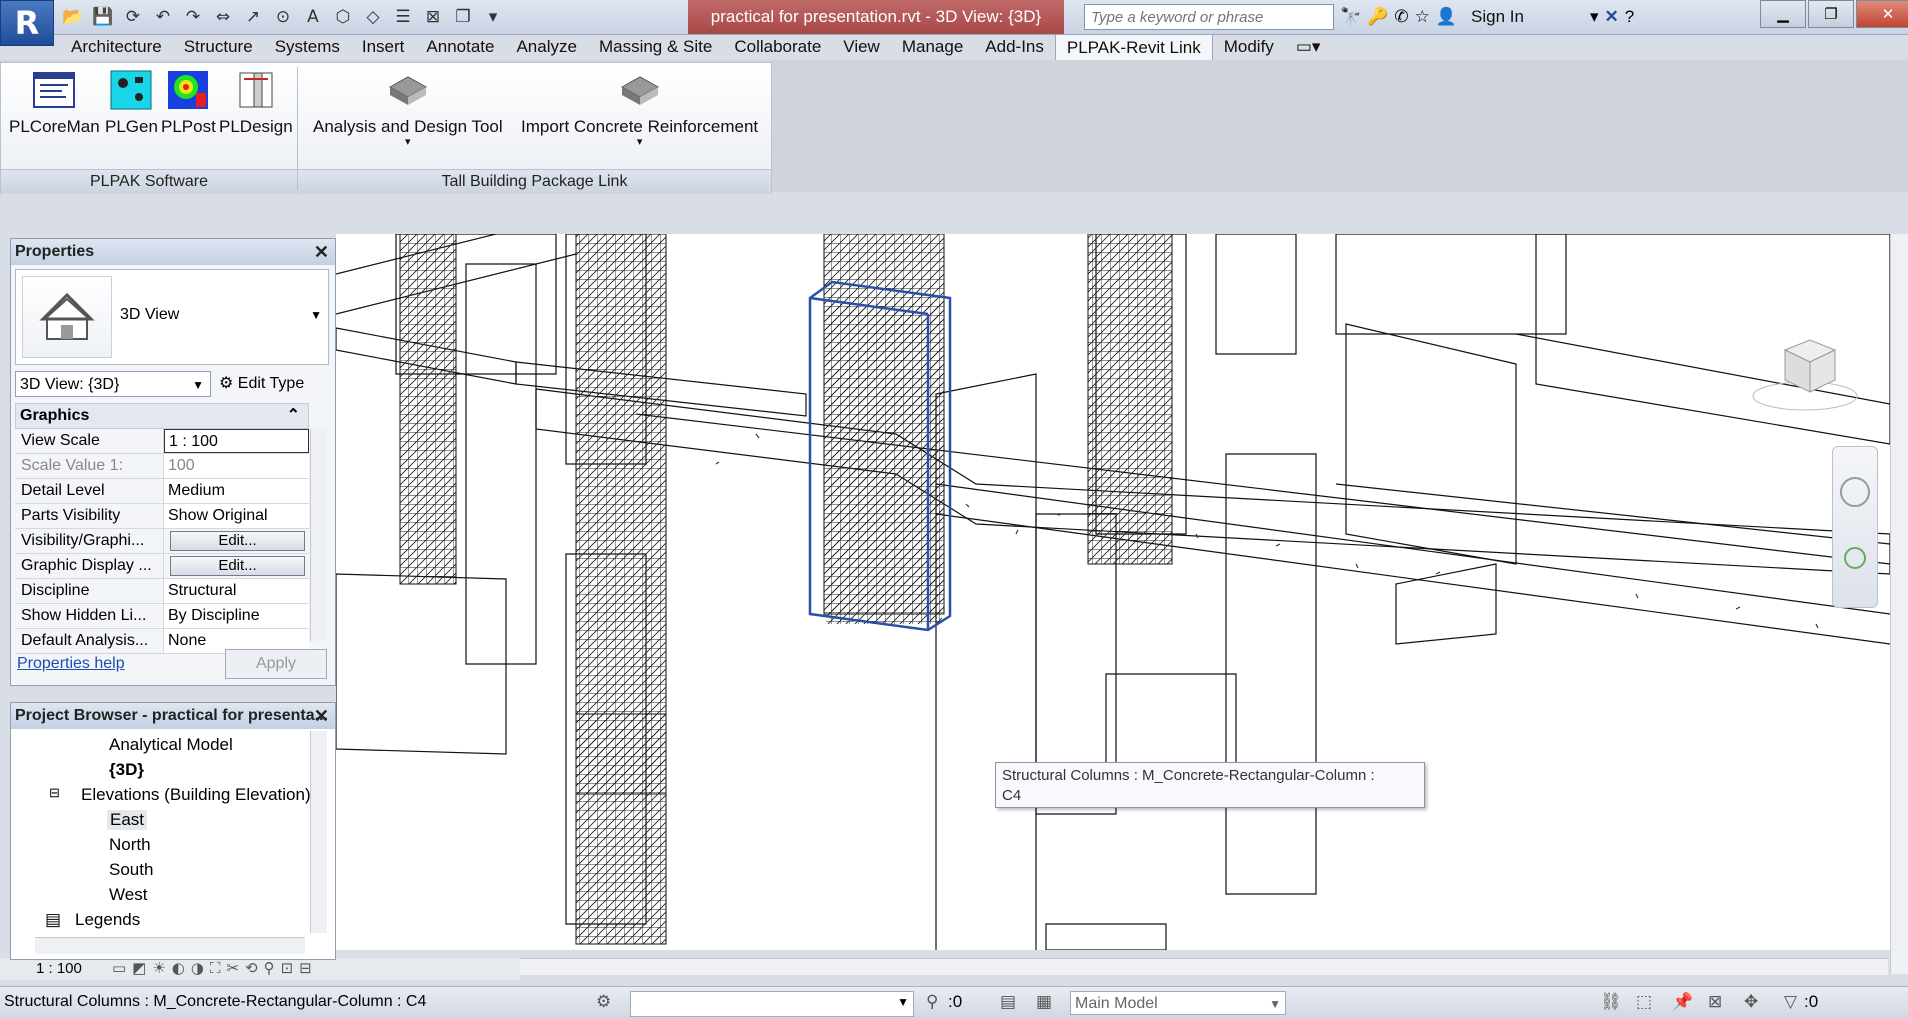  I want to click on thin-lines-icon: ☰, so click(403, 17).